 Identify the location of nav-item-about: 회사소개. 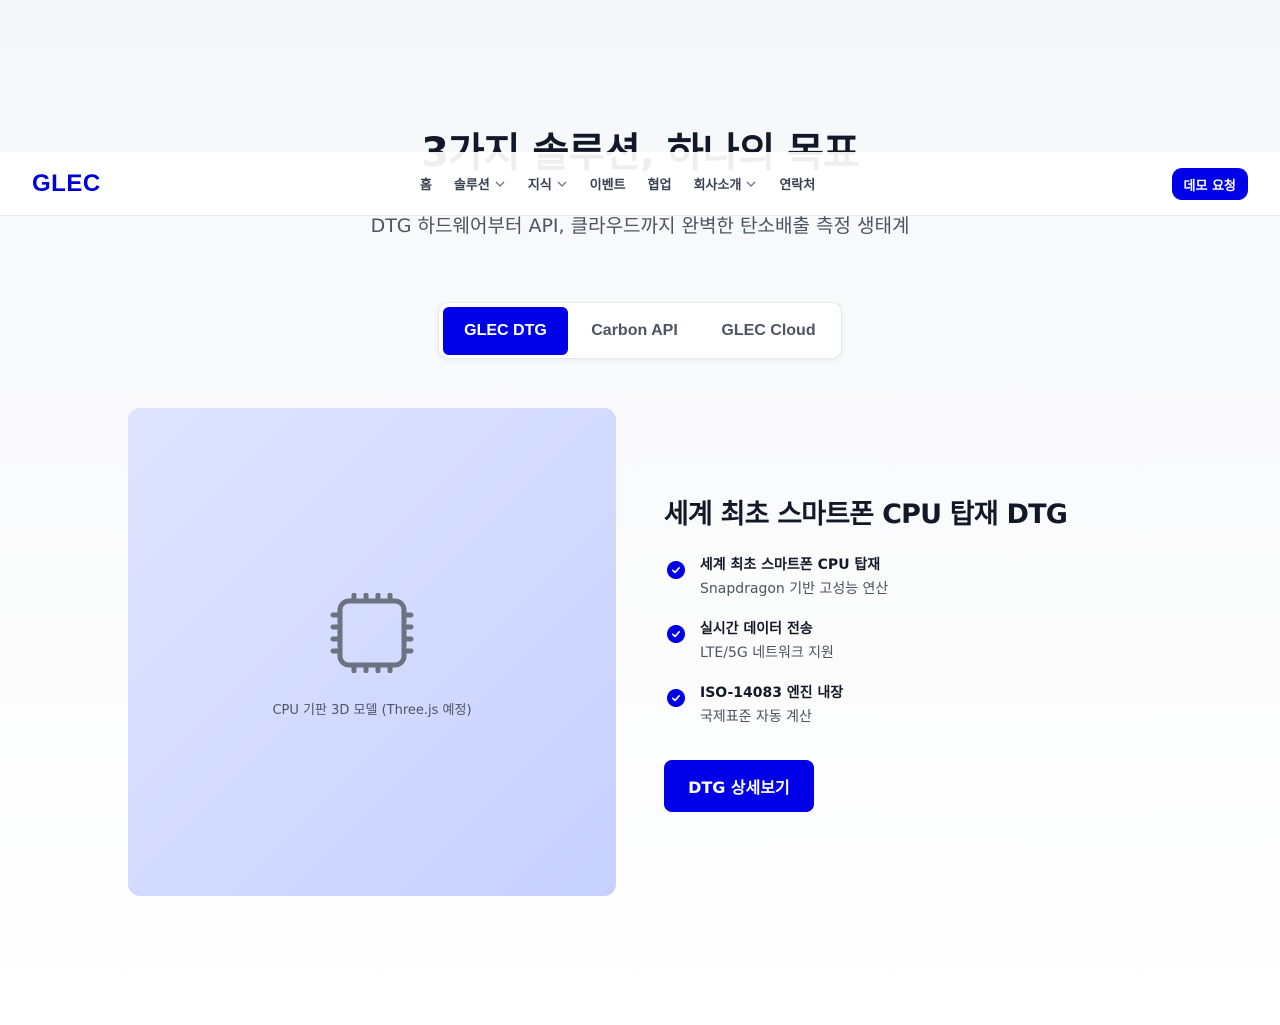
(726, 183).